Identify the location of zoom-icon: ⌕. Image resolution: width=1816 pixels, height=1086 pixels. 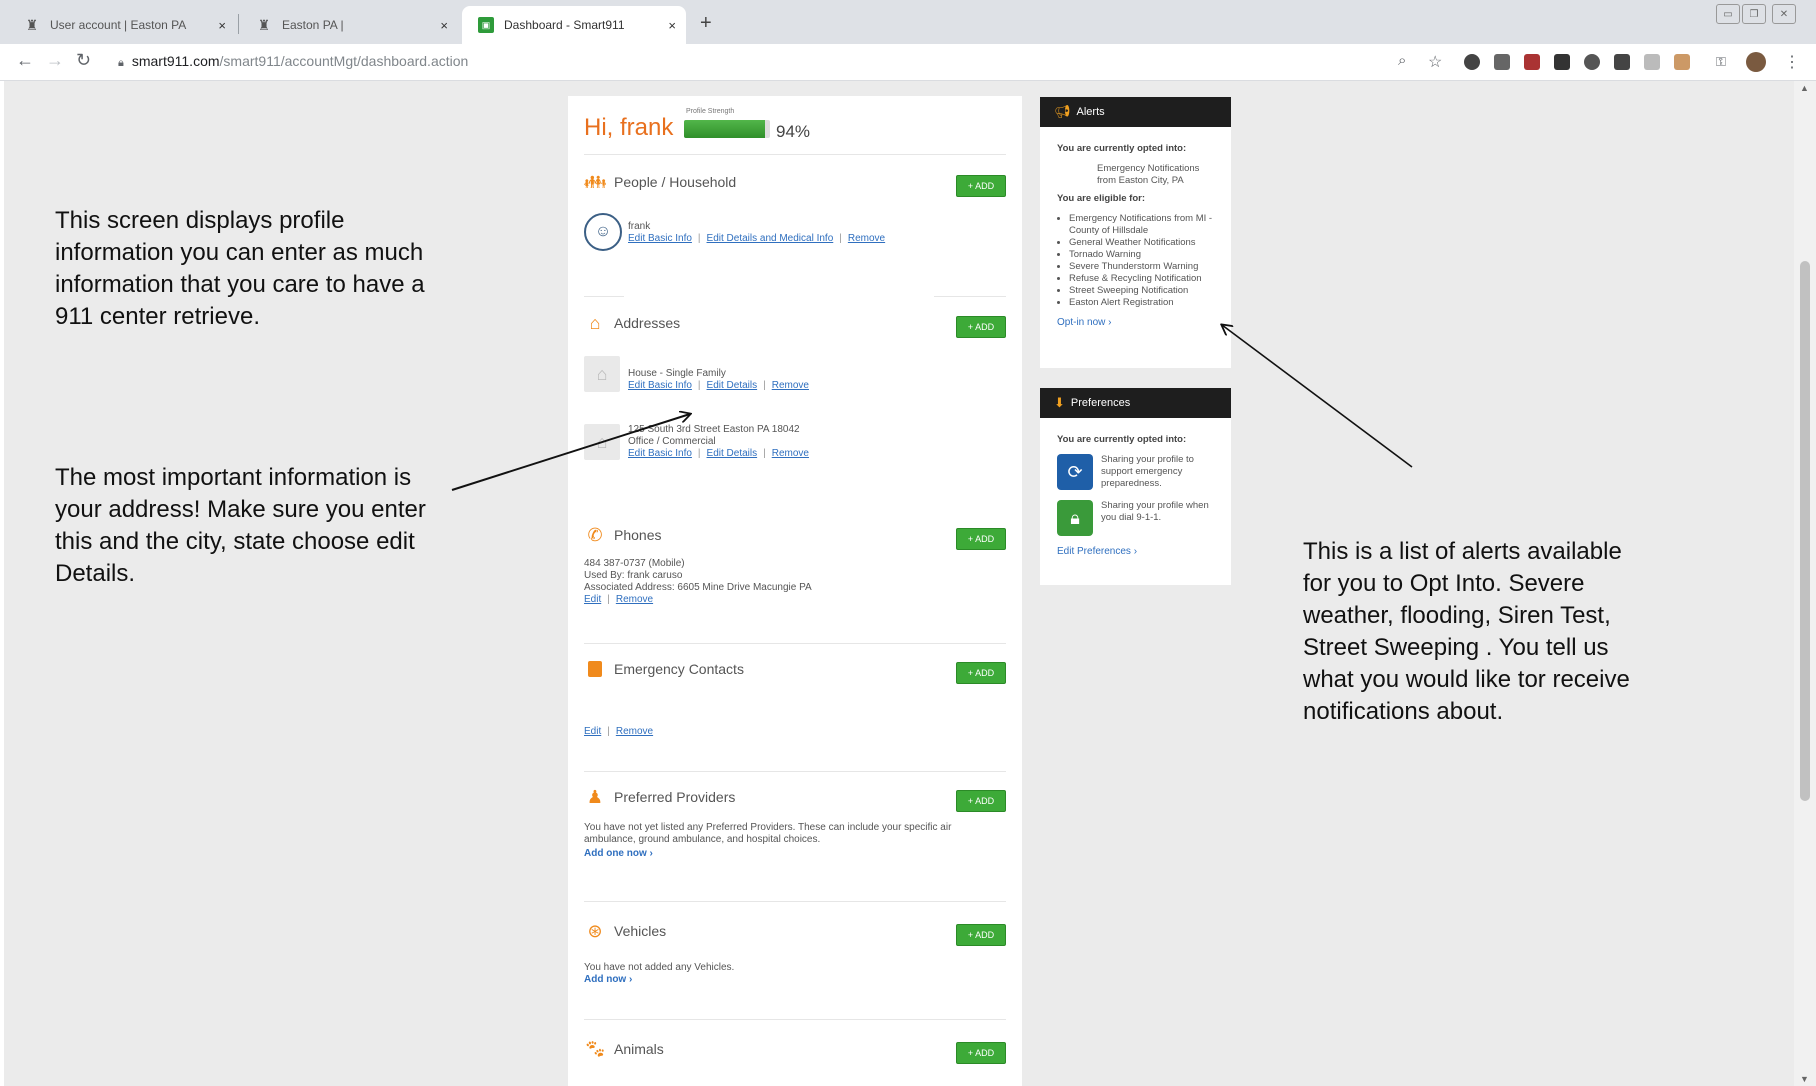
(1402, 60).